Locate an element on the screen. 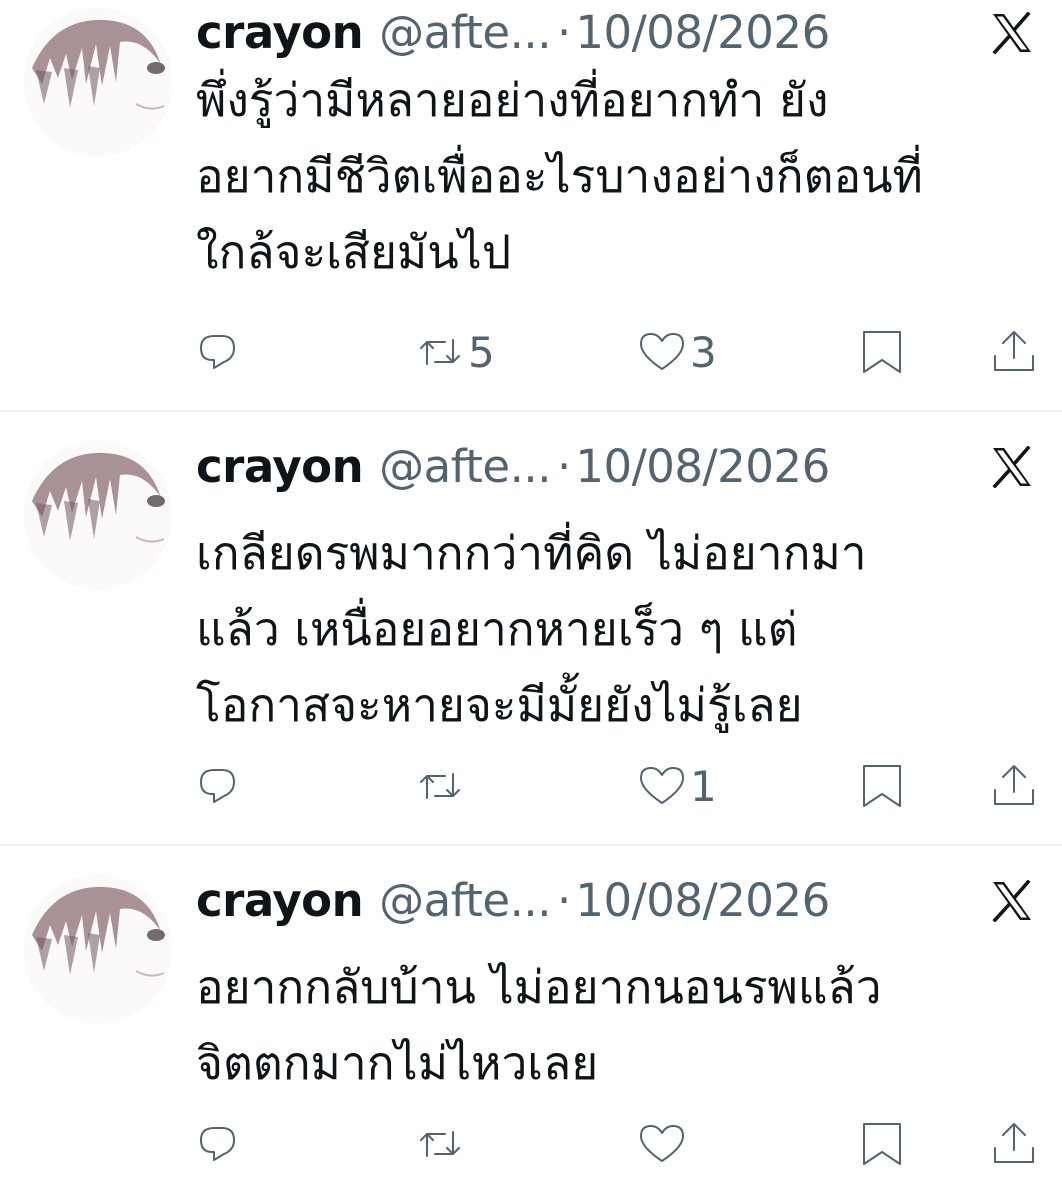 Image resolution: width=1062 pixels, height=1200 pixels. like-button is located at coordinates (663, 1144).